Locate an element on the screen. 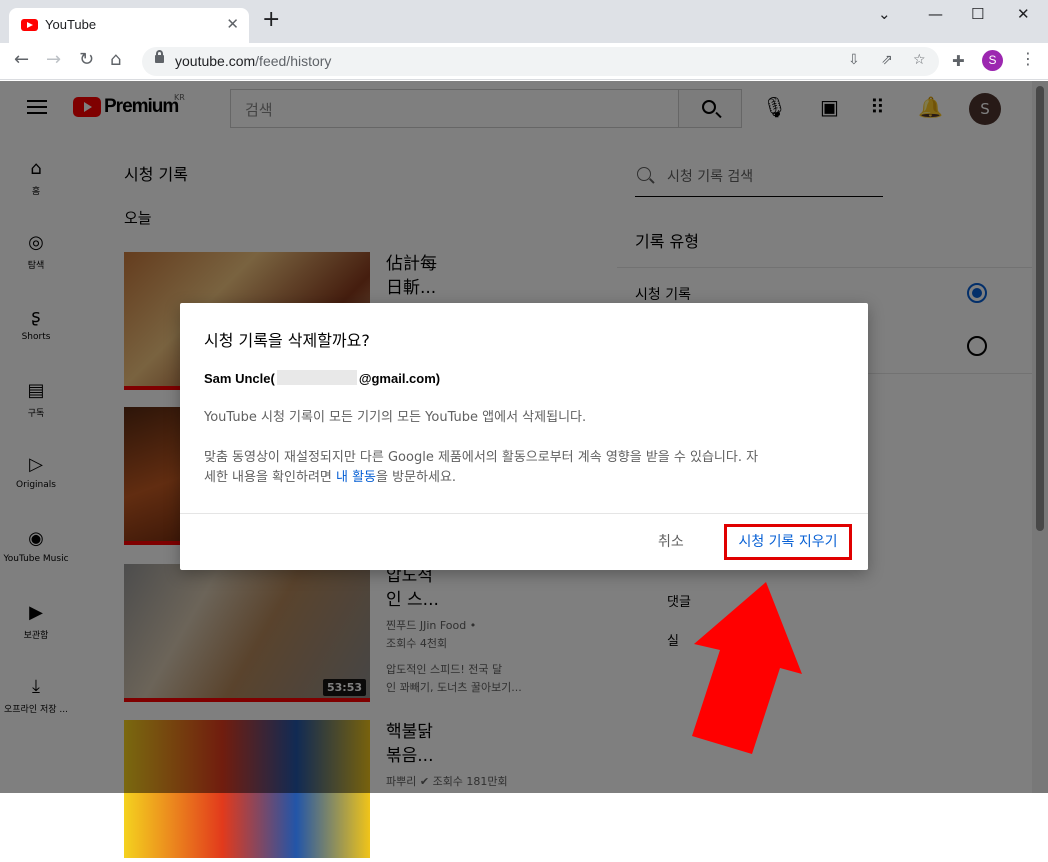 The image size is (1048, 862). home-icon: ⌂ is located at coordinates (115, 60).